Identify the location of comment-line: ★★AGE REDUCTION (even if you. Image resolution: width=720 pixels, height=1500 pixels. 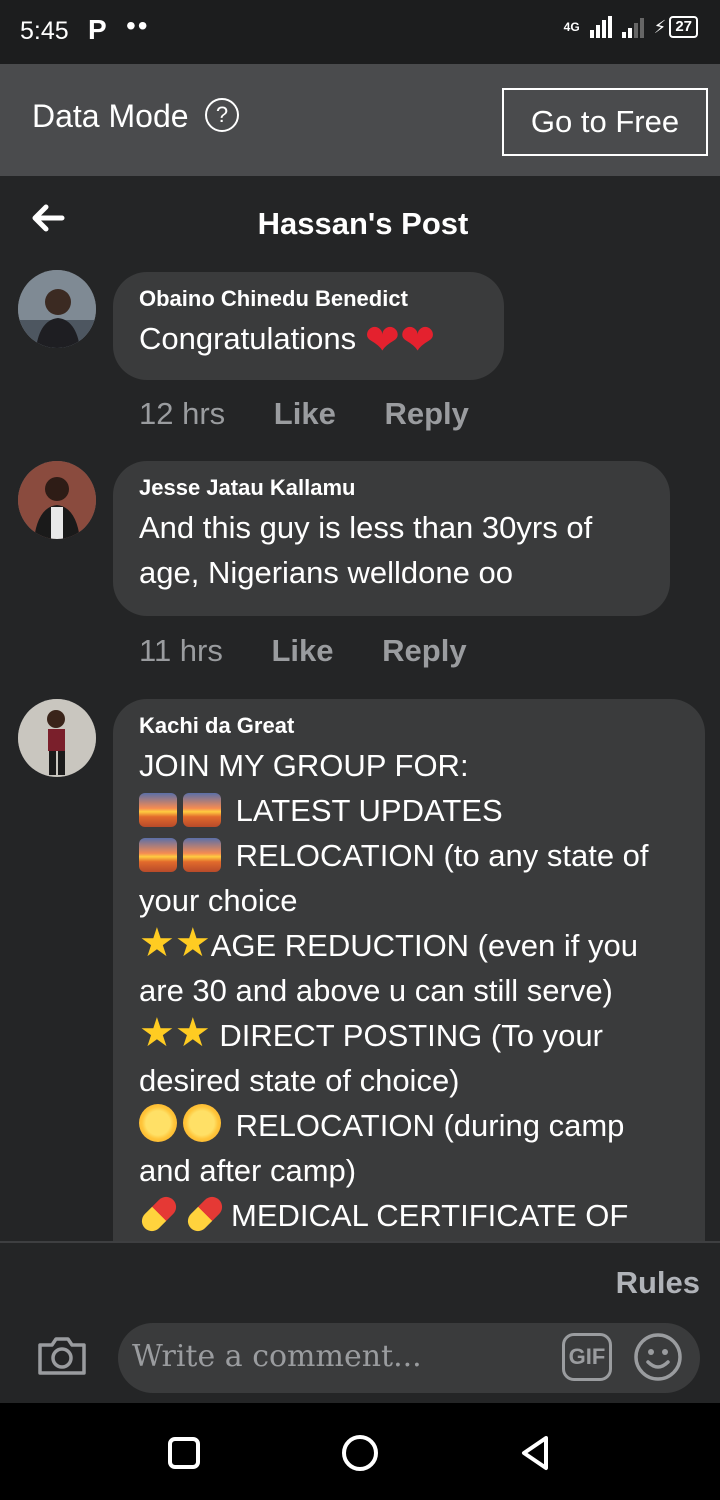
(409, 945).